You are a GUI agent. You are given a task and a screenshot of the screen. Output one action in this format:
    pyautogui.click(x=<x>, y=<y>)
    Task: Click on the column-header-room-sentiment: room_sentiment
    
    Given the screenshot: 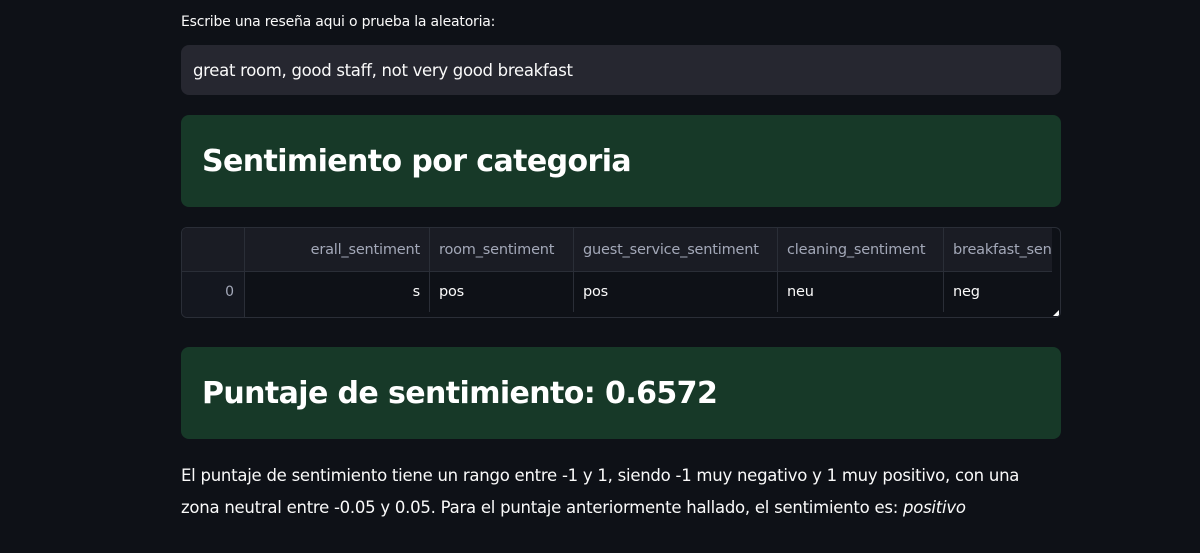 What is the action you would take?
    pyautogui.click(x=502, y=249)
    